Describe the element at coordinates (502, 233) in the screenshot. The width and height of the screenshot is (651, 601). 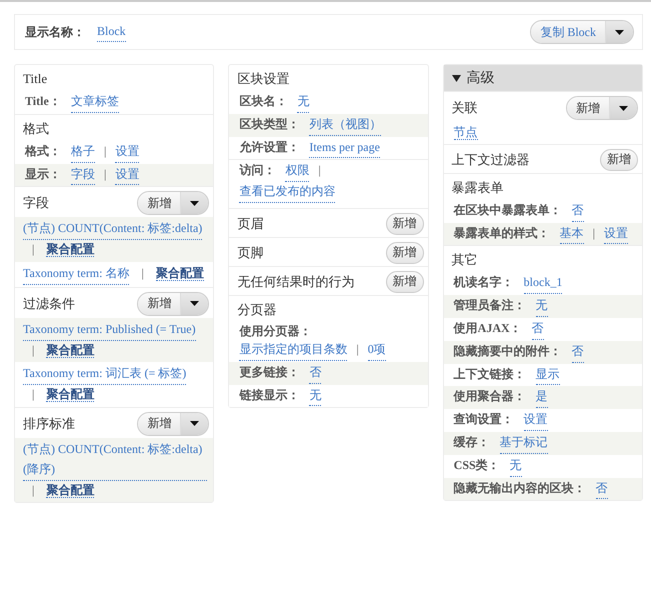
I see `setting-label: 暴露表单的样式：` at that location.